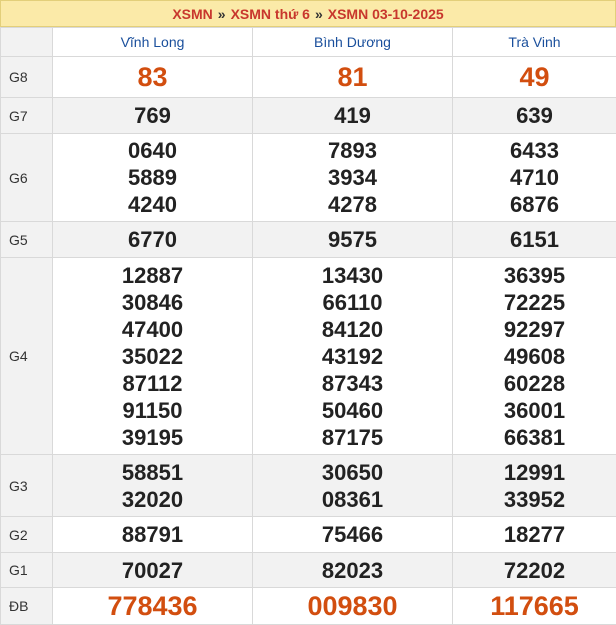  I want to click on prize-number: 33952, so click(534, 499).